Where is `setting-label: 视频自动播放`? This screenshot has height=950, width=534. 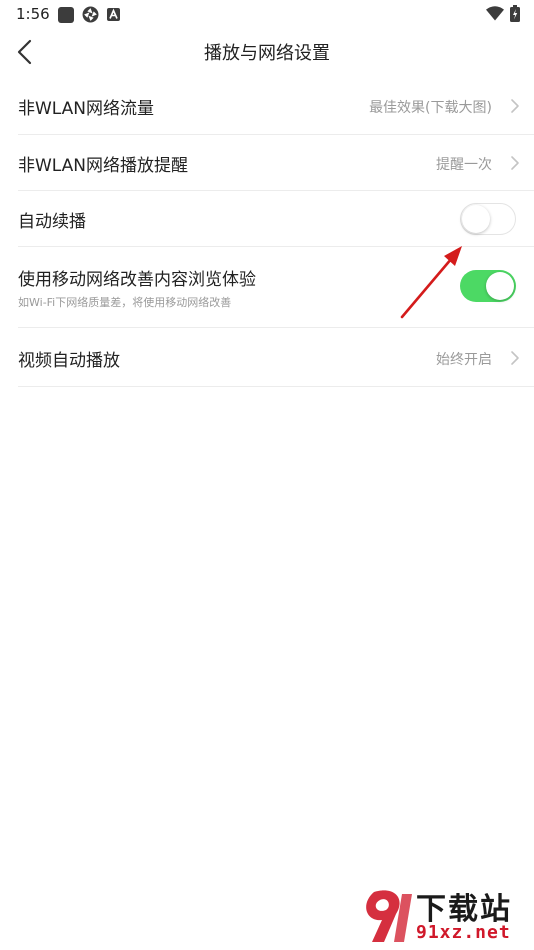 setting-label: 视频自动播放 is located at coordinates (69, 361).